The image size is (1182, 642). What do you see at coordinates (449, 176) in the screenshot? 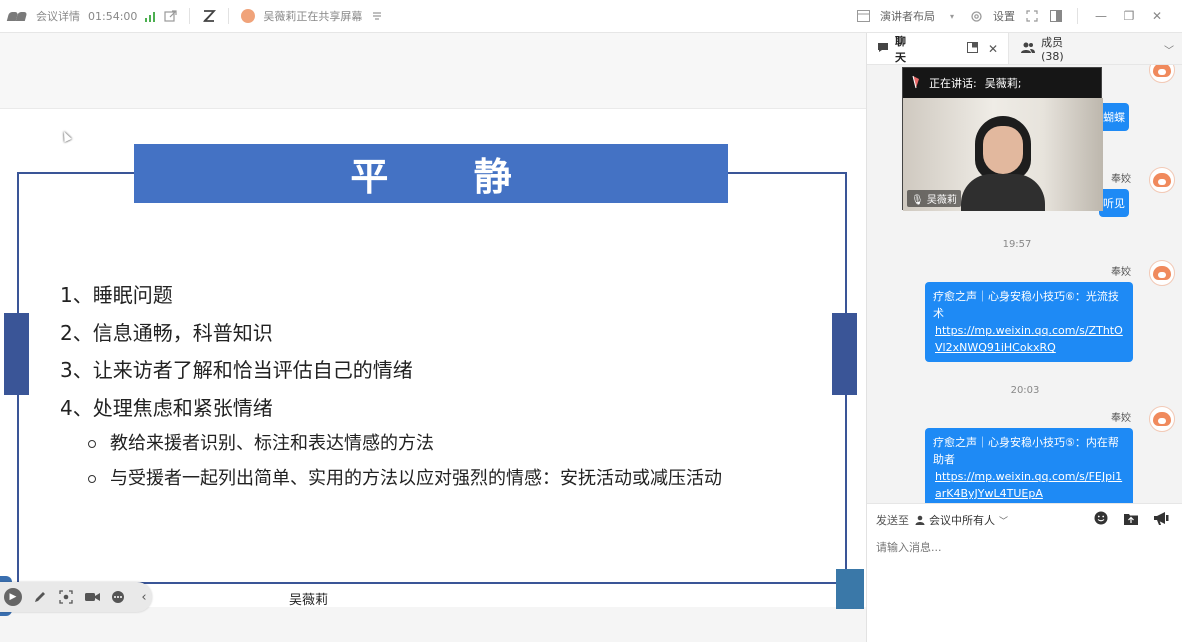
I see `slide-title: 平 静` at bounding box center [449, 176].